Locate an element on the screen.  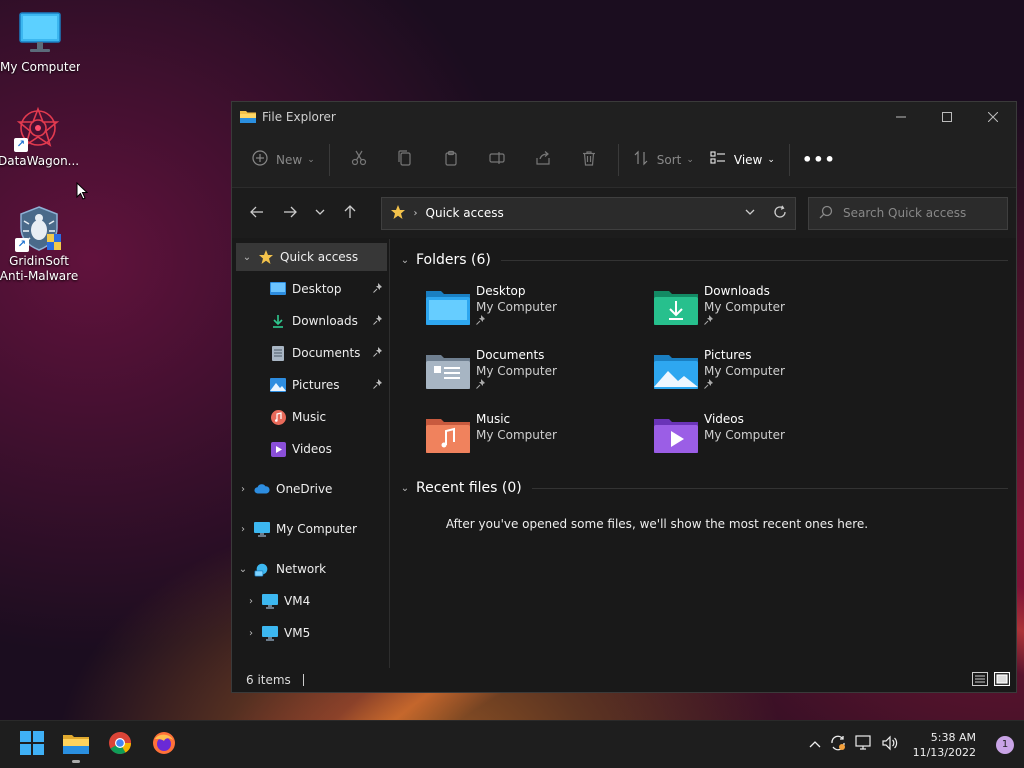
folder-tile-music: Music My Computer is located at coordinates (540, 437).